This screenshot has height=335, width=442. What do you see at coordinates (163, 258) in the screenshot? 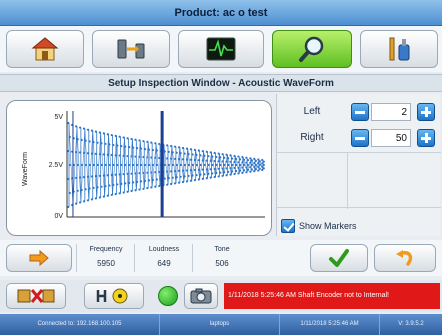
I see `loudness-metric: Loudness 649` at bounding box center [163, 258].